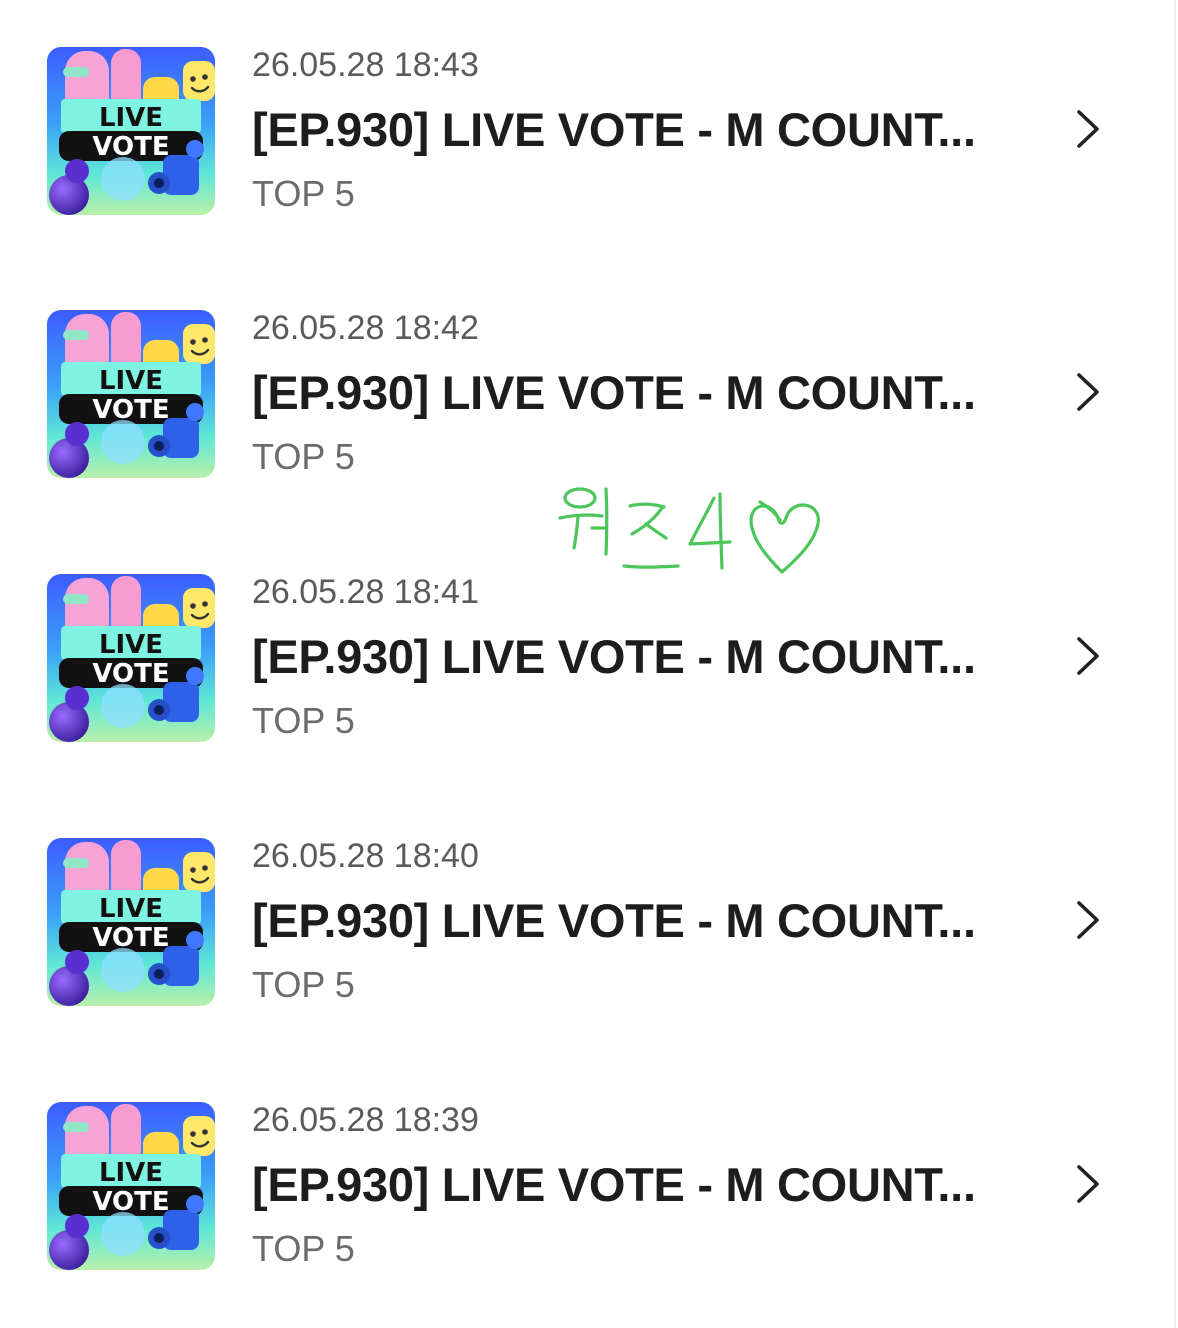  Describe the element at coordinates (689, 530) in the screenshot. I see `handwritten-annotation` at that location.